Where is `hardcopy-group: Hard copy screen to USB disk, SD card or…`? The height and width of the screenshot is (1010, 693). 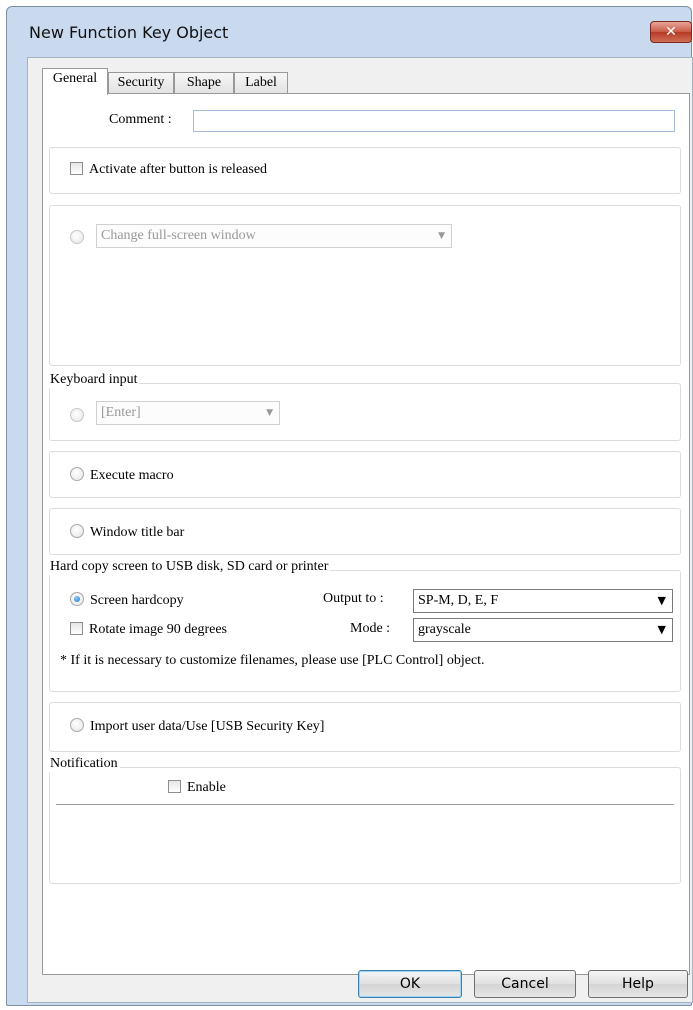 hardcopy-group: Hard copy screen to USB disk, SD card or… is located at coordinates (364, 625).